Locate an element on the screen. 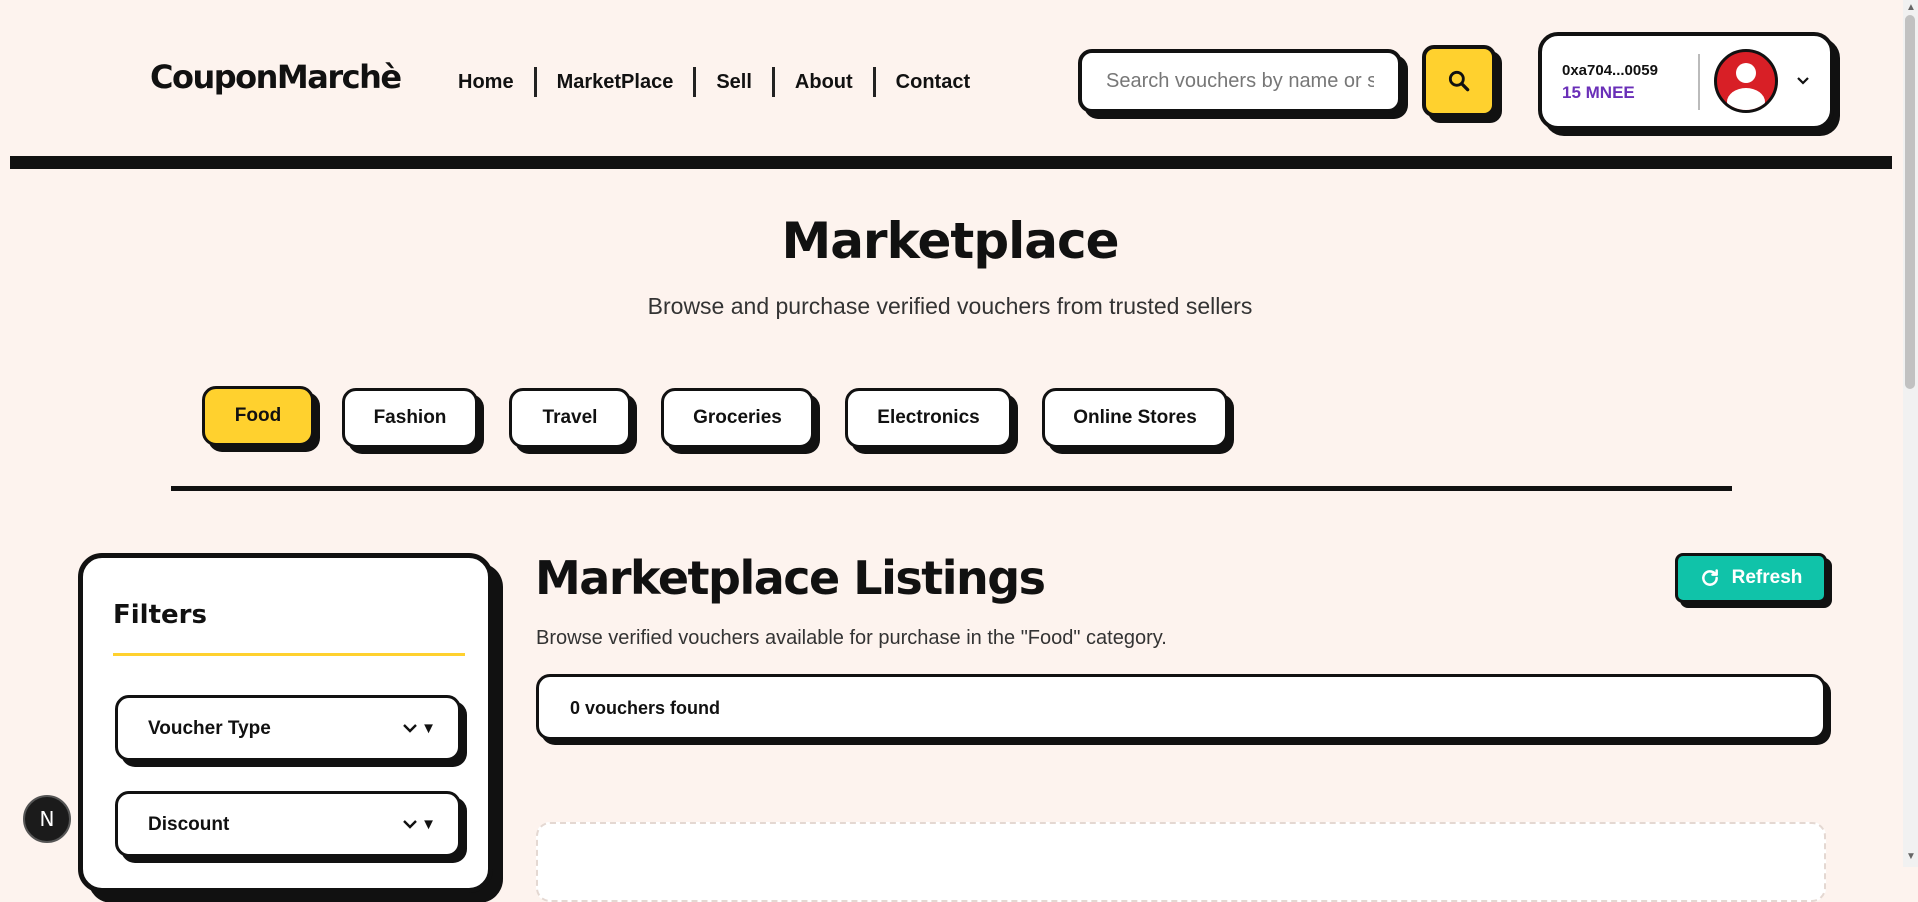  category-tab-food: Food is located at coordinates (258, 416).